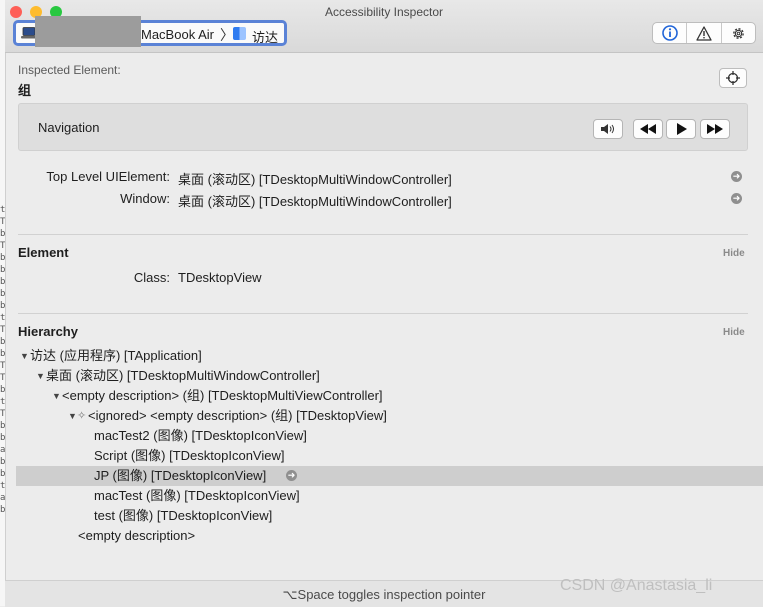  What do you see at coordinates (145, 198) in the screenshot?
I see `window-key: Window:` at bounding box center [145, 198].